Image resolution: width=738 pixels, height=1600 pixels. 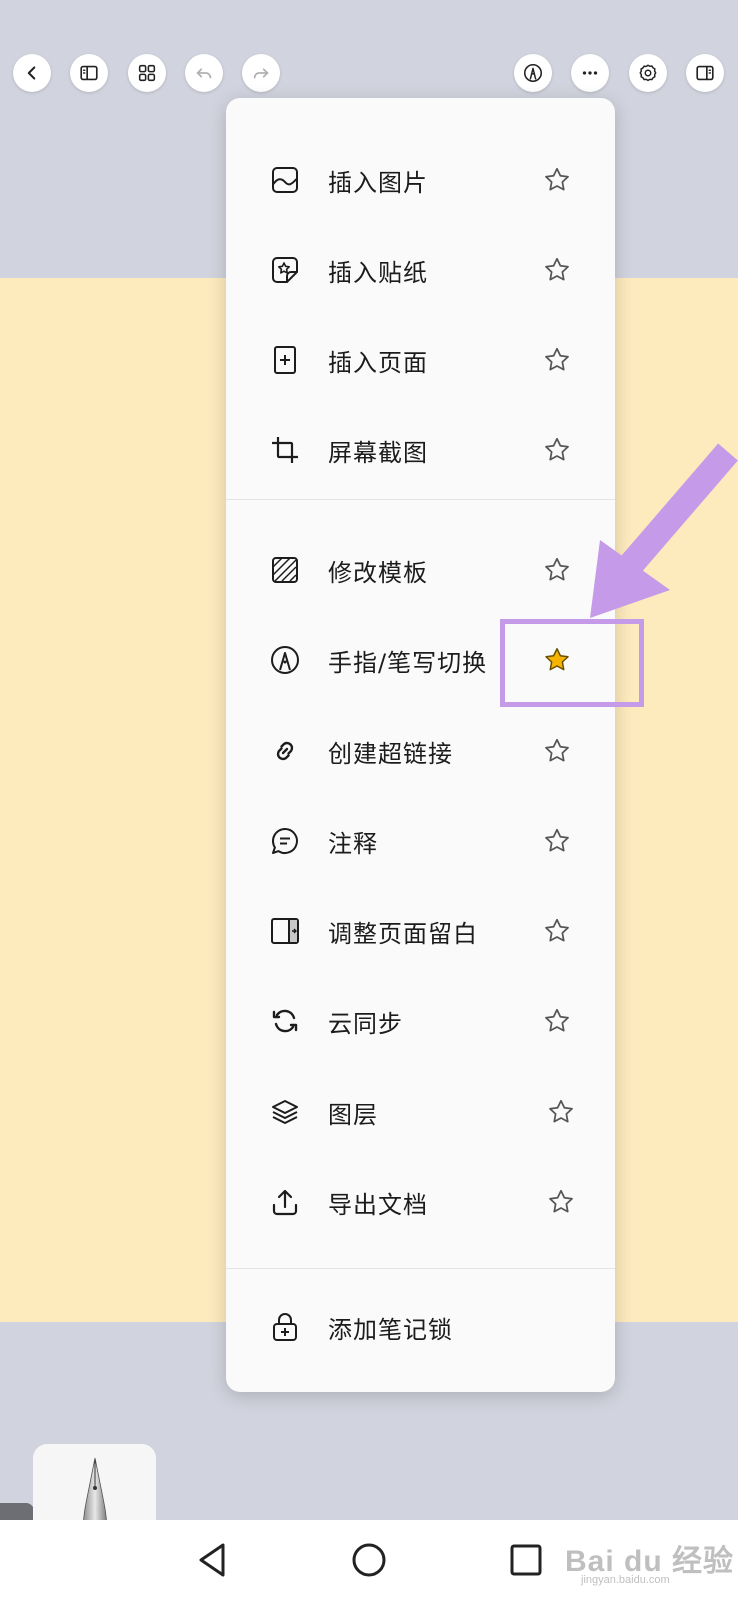 I want to click on nav-home-button, so click(x=369, y=1560).